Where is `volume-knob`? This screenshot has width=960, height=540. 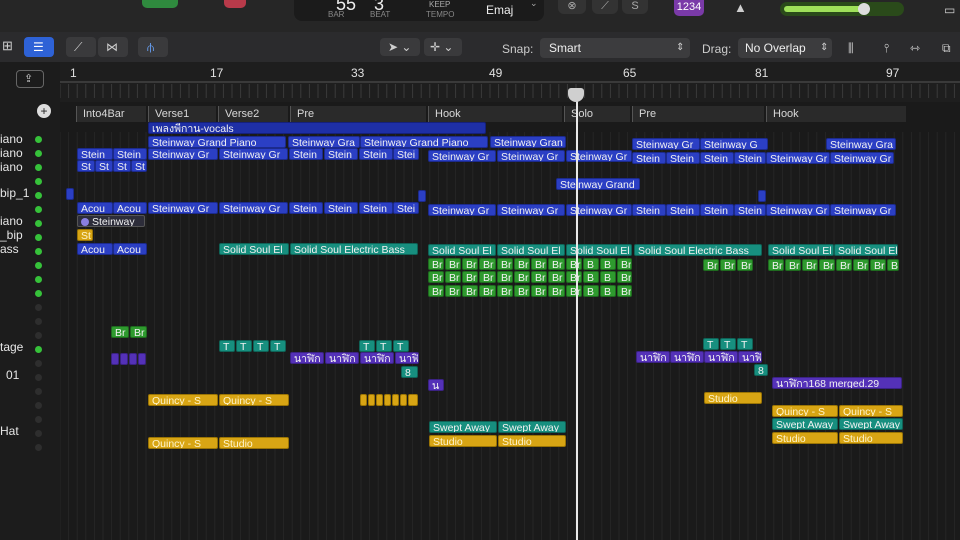
volume-knob is located at coordinates (864, 9).